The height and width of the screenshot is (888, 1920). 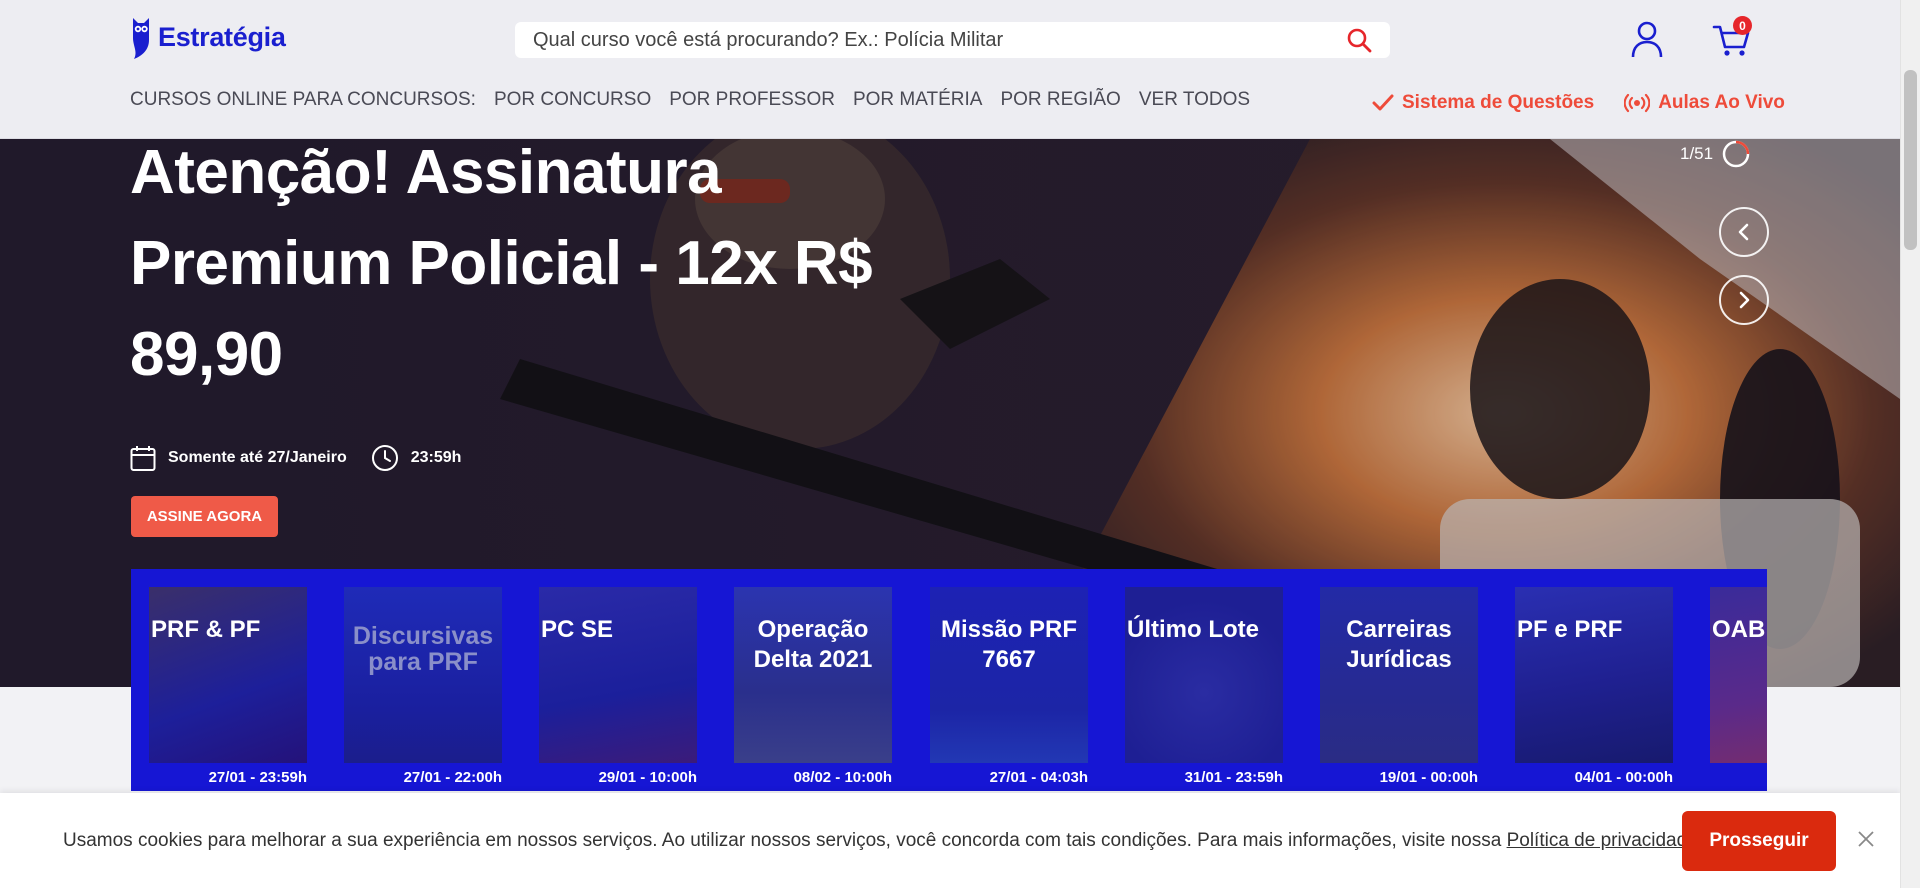 I want to click on questions-system-link: Sistema de Questões, so click(x=1483, y=103).